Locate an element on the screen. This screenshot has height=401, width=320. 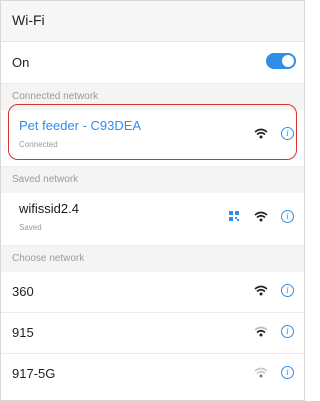
network-row-360: 360 i is located at coordinates (152, 292).